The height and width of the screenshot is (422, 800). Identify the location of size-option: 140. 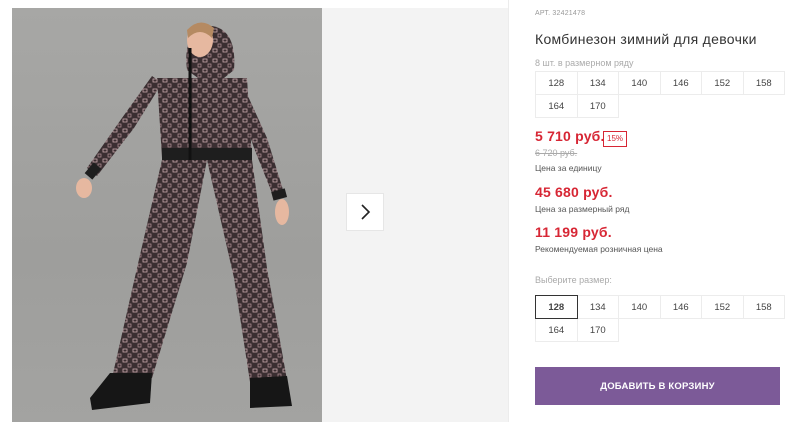
(639, 307).